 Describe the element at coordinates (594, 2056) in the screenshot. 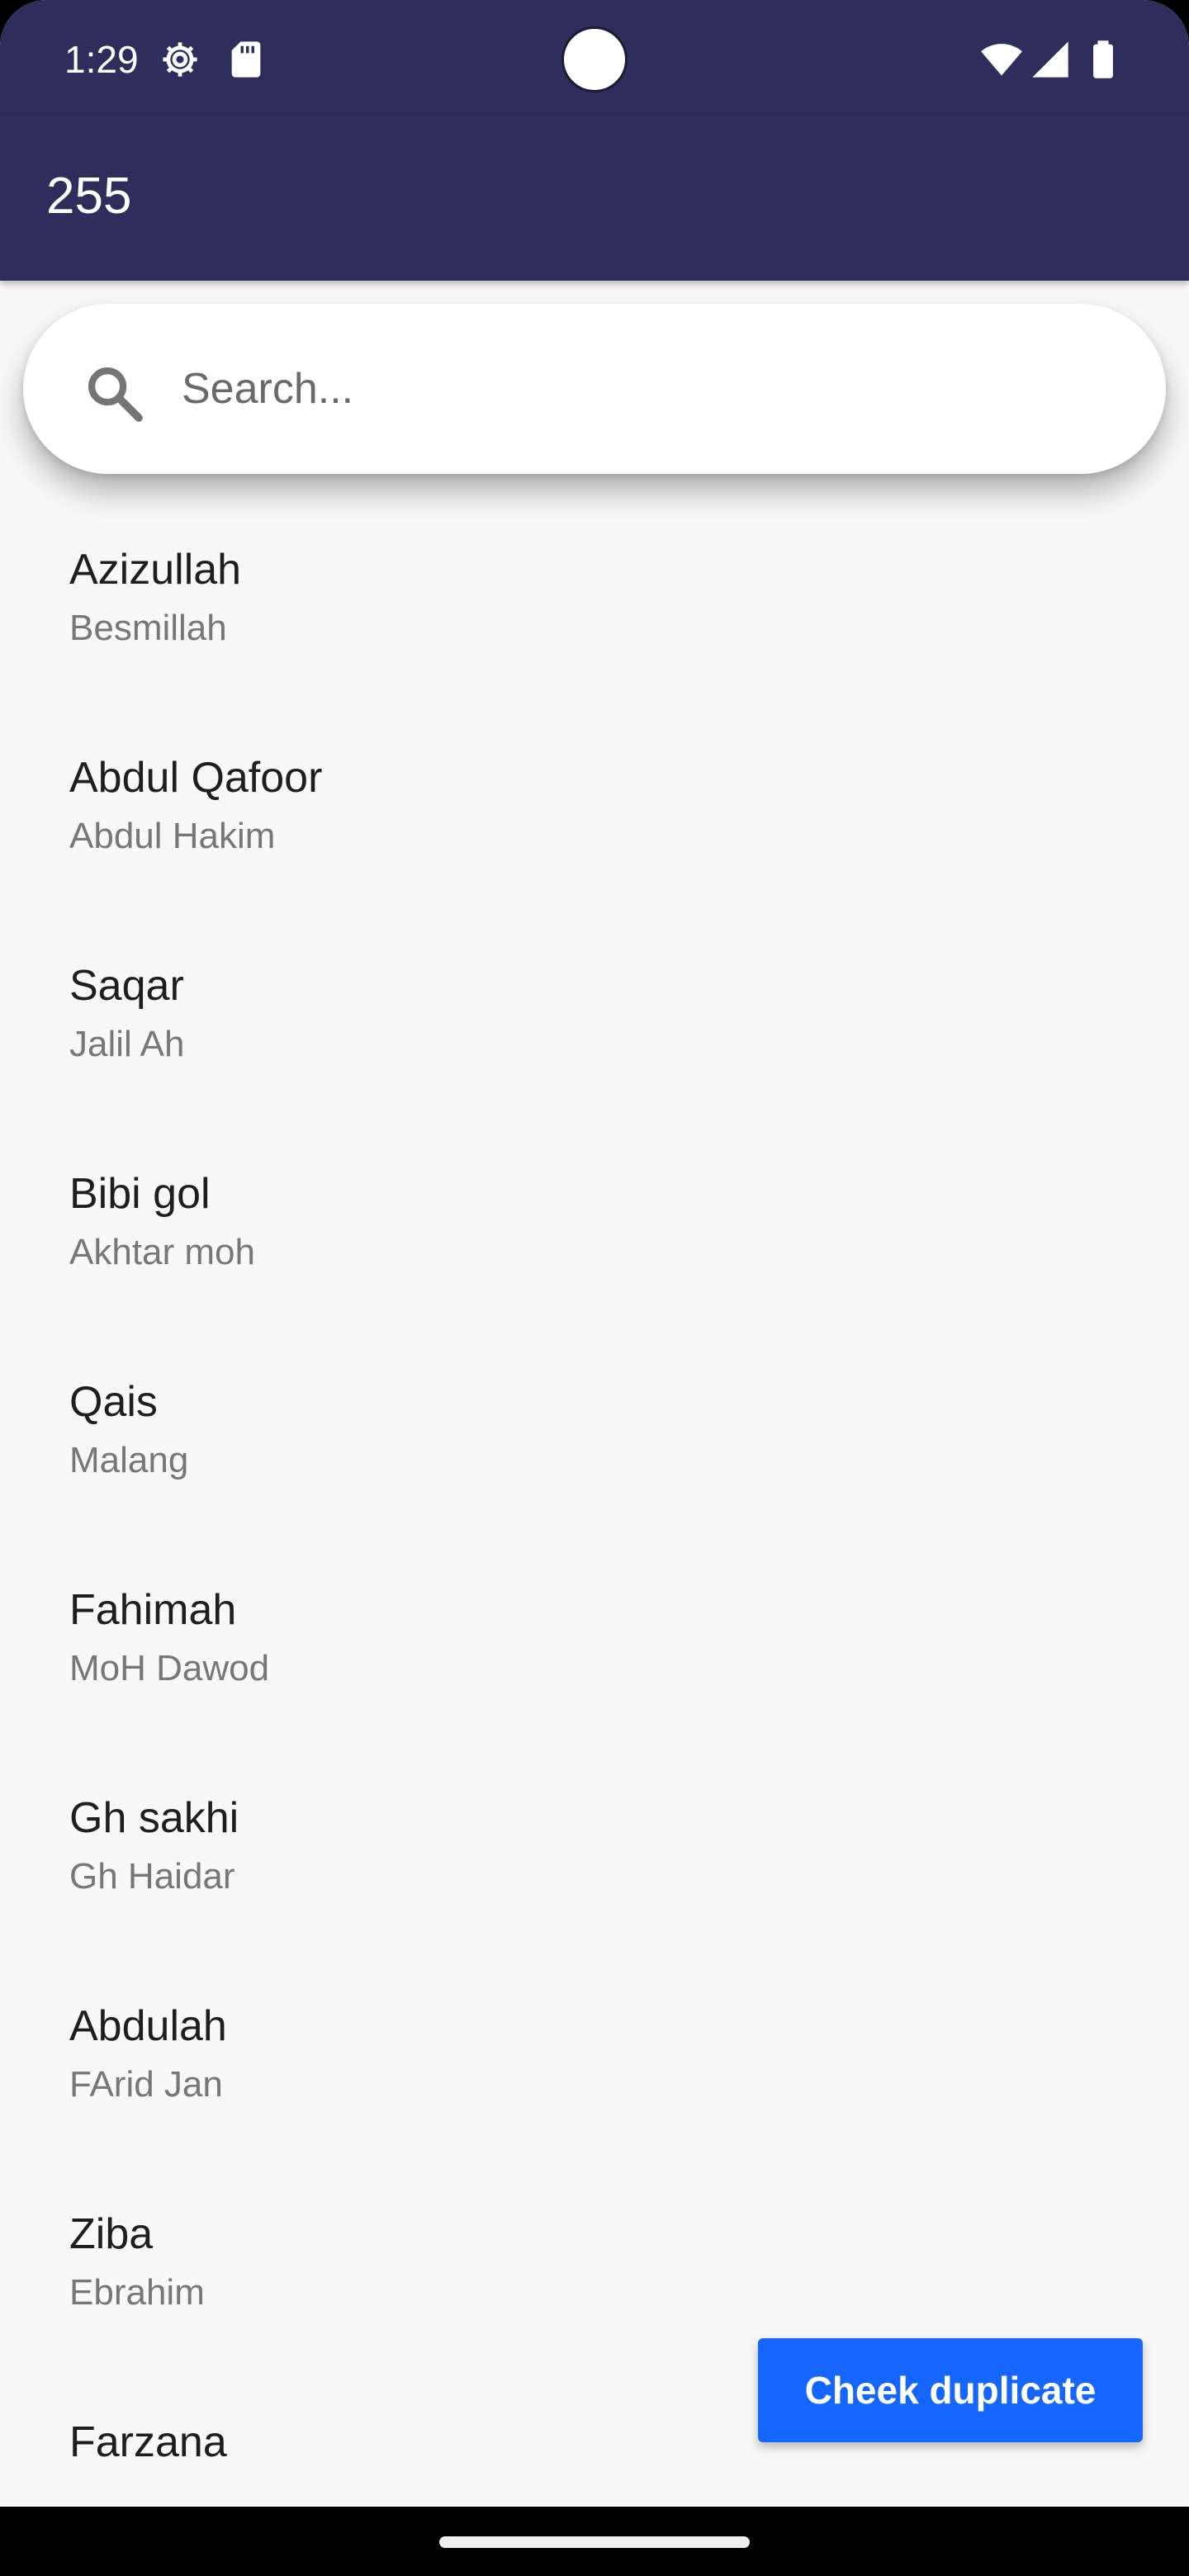

I see `list-item: Abdulah FArid Jan` at that location.